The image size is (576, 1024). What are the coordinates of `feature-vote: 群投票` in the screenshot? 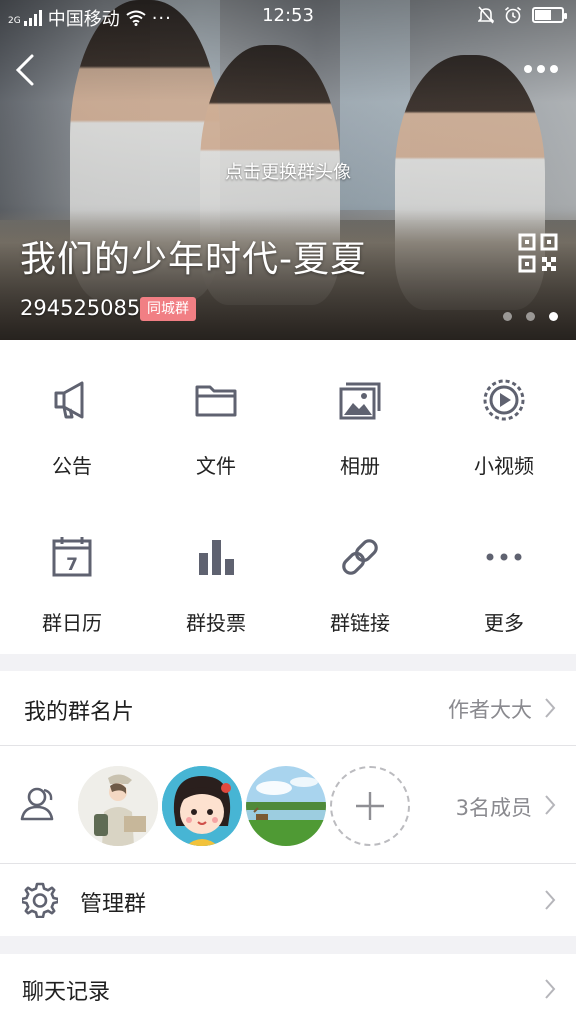 It's located at (216, 575).